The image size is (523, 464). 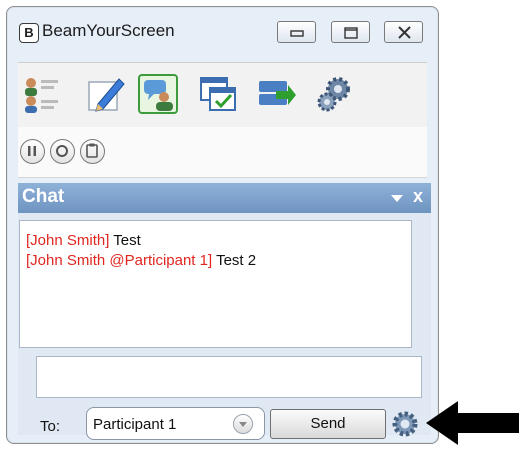 I want to click on session-controls, so click(x=222, y=152).